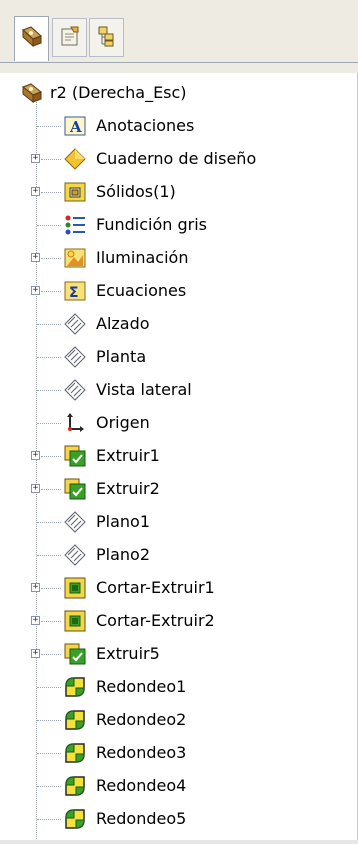 The width and height of the screenshot is (358, 844). Describe the element at coordinates (142, 257) in the screenshot. I see `tree-item-label: Iluminación` at that location.